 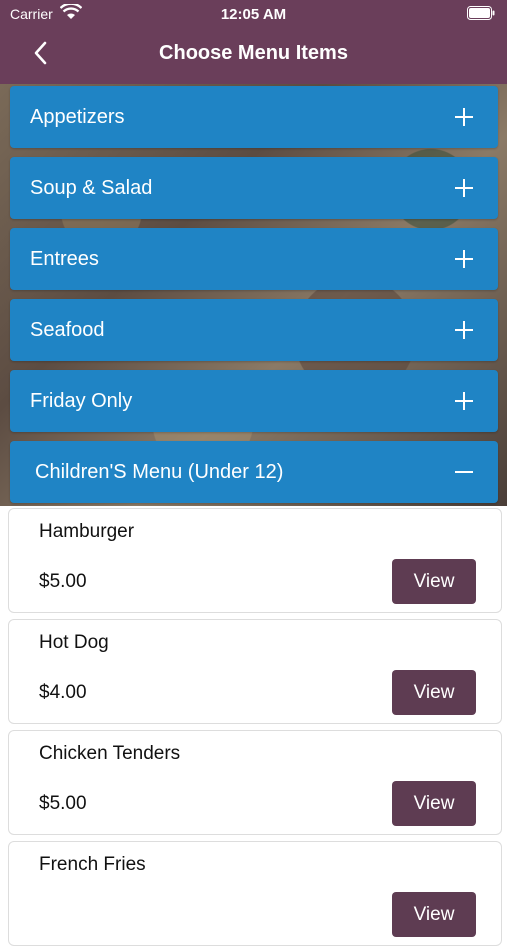 I want to click on category-friday-only: Friday Only, so click(x=254, y=401).